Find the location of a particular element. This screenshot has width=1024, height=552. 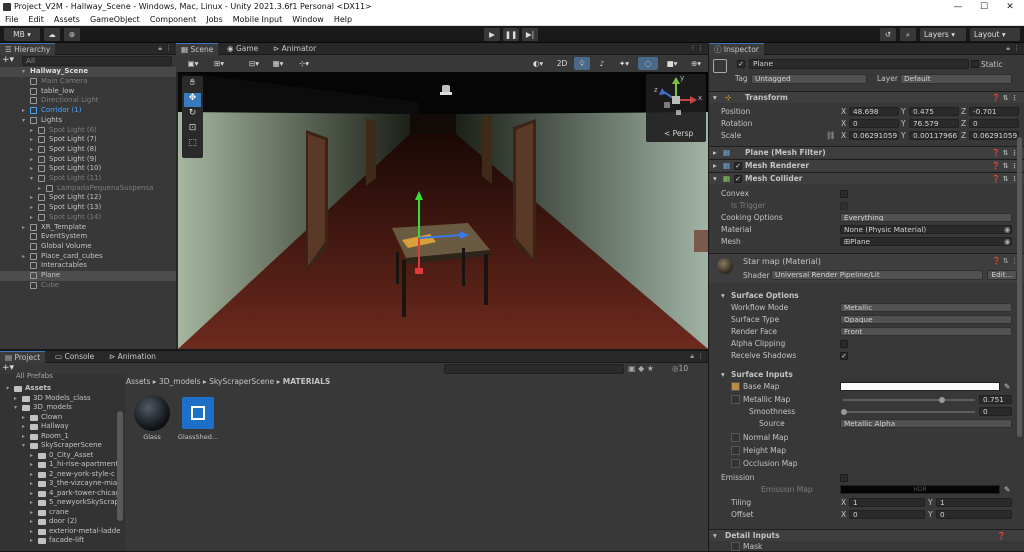

position-x-field: 48.698 is located at coordinates (874, 111).